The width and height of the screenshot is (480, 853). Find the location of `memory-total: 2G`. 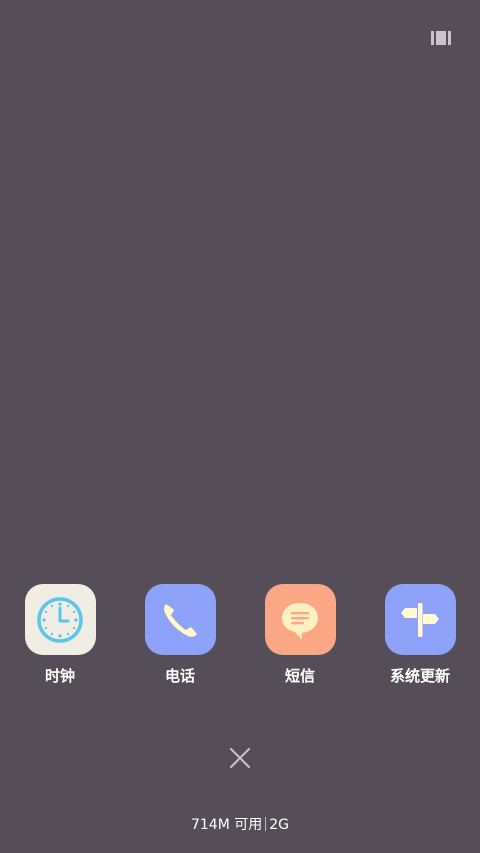

memory-total: 2G is located at coordinates (279, 825).